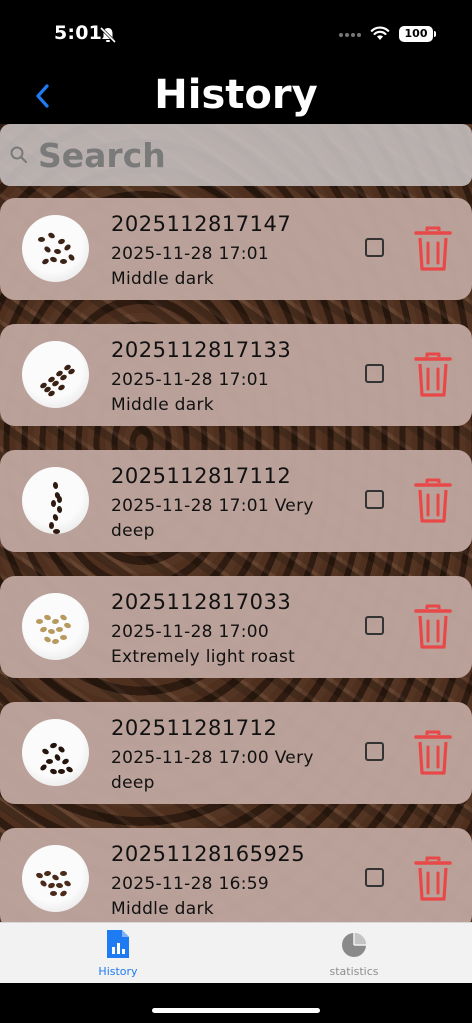 The width and height of the screenshot is (472, 1023). What do you see at coordinates (203, 644) in the screenshot?
I see `record-datetime-roast: 2025-11-28 17:00 Extremely light roast` at bounding box center [203, 644].